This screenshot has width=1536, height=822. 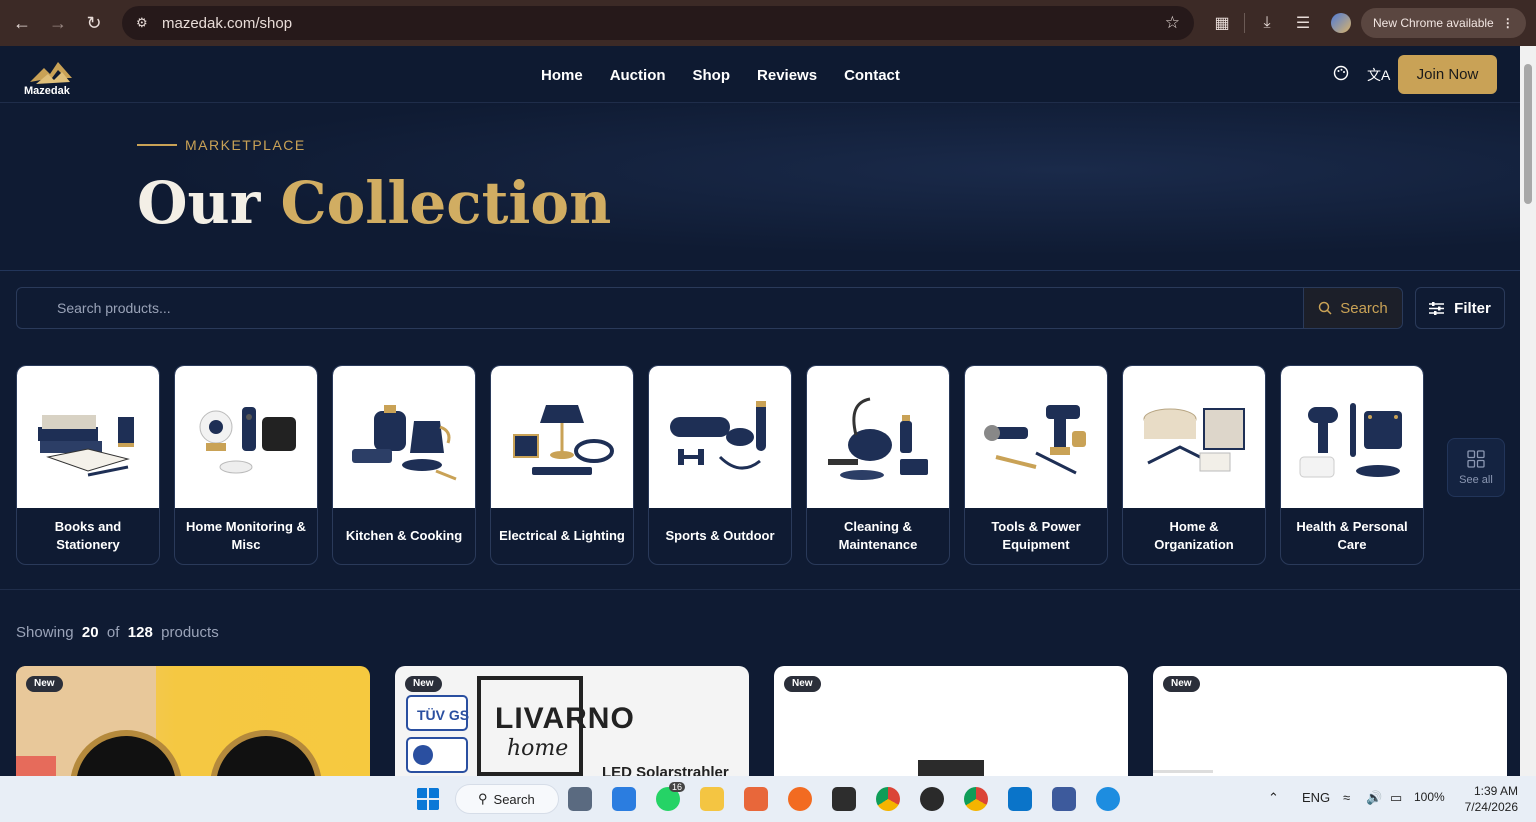 I want to click on back-icon: ←, so click(x=22, y=23).